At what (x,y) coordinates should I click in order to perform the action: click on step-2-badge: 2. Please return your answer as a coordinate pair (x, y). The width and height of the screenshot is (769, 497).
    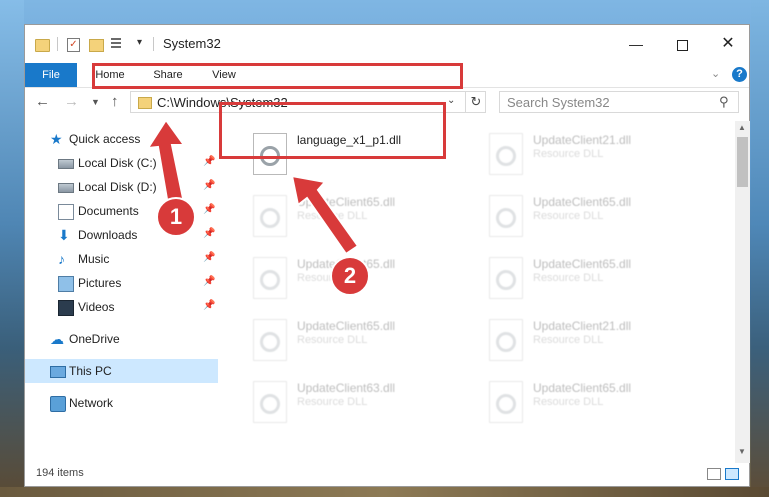
    Looking at the image, I should click on (350, 276).